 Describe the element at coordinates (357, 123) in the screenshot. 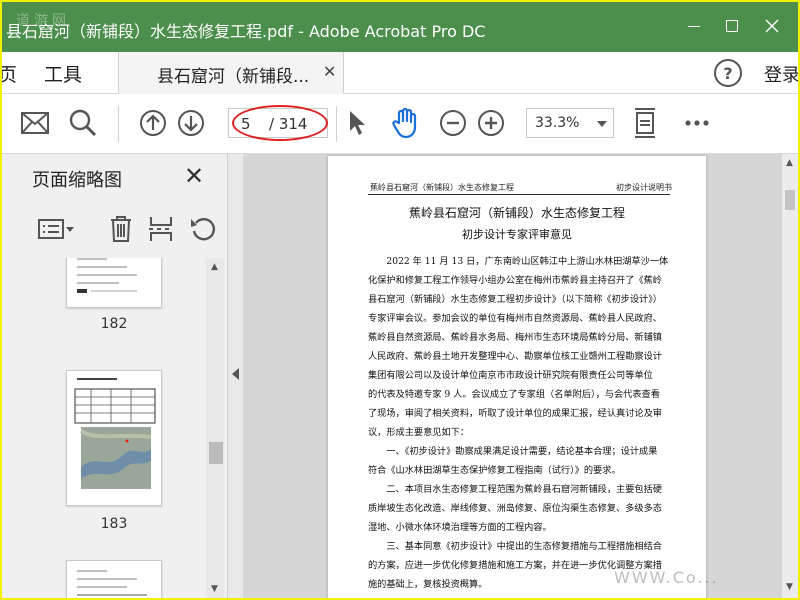

I see `select-arrow-icon` at that location.